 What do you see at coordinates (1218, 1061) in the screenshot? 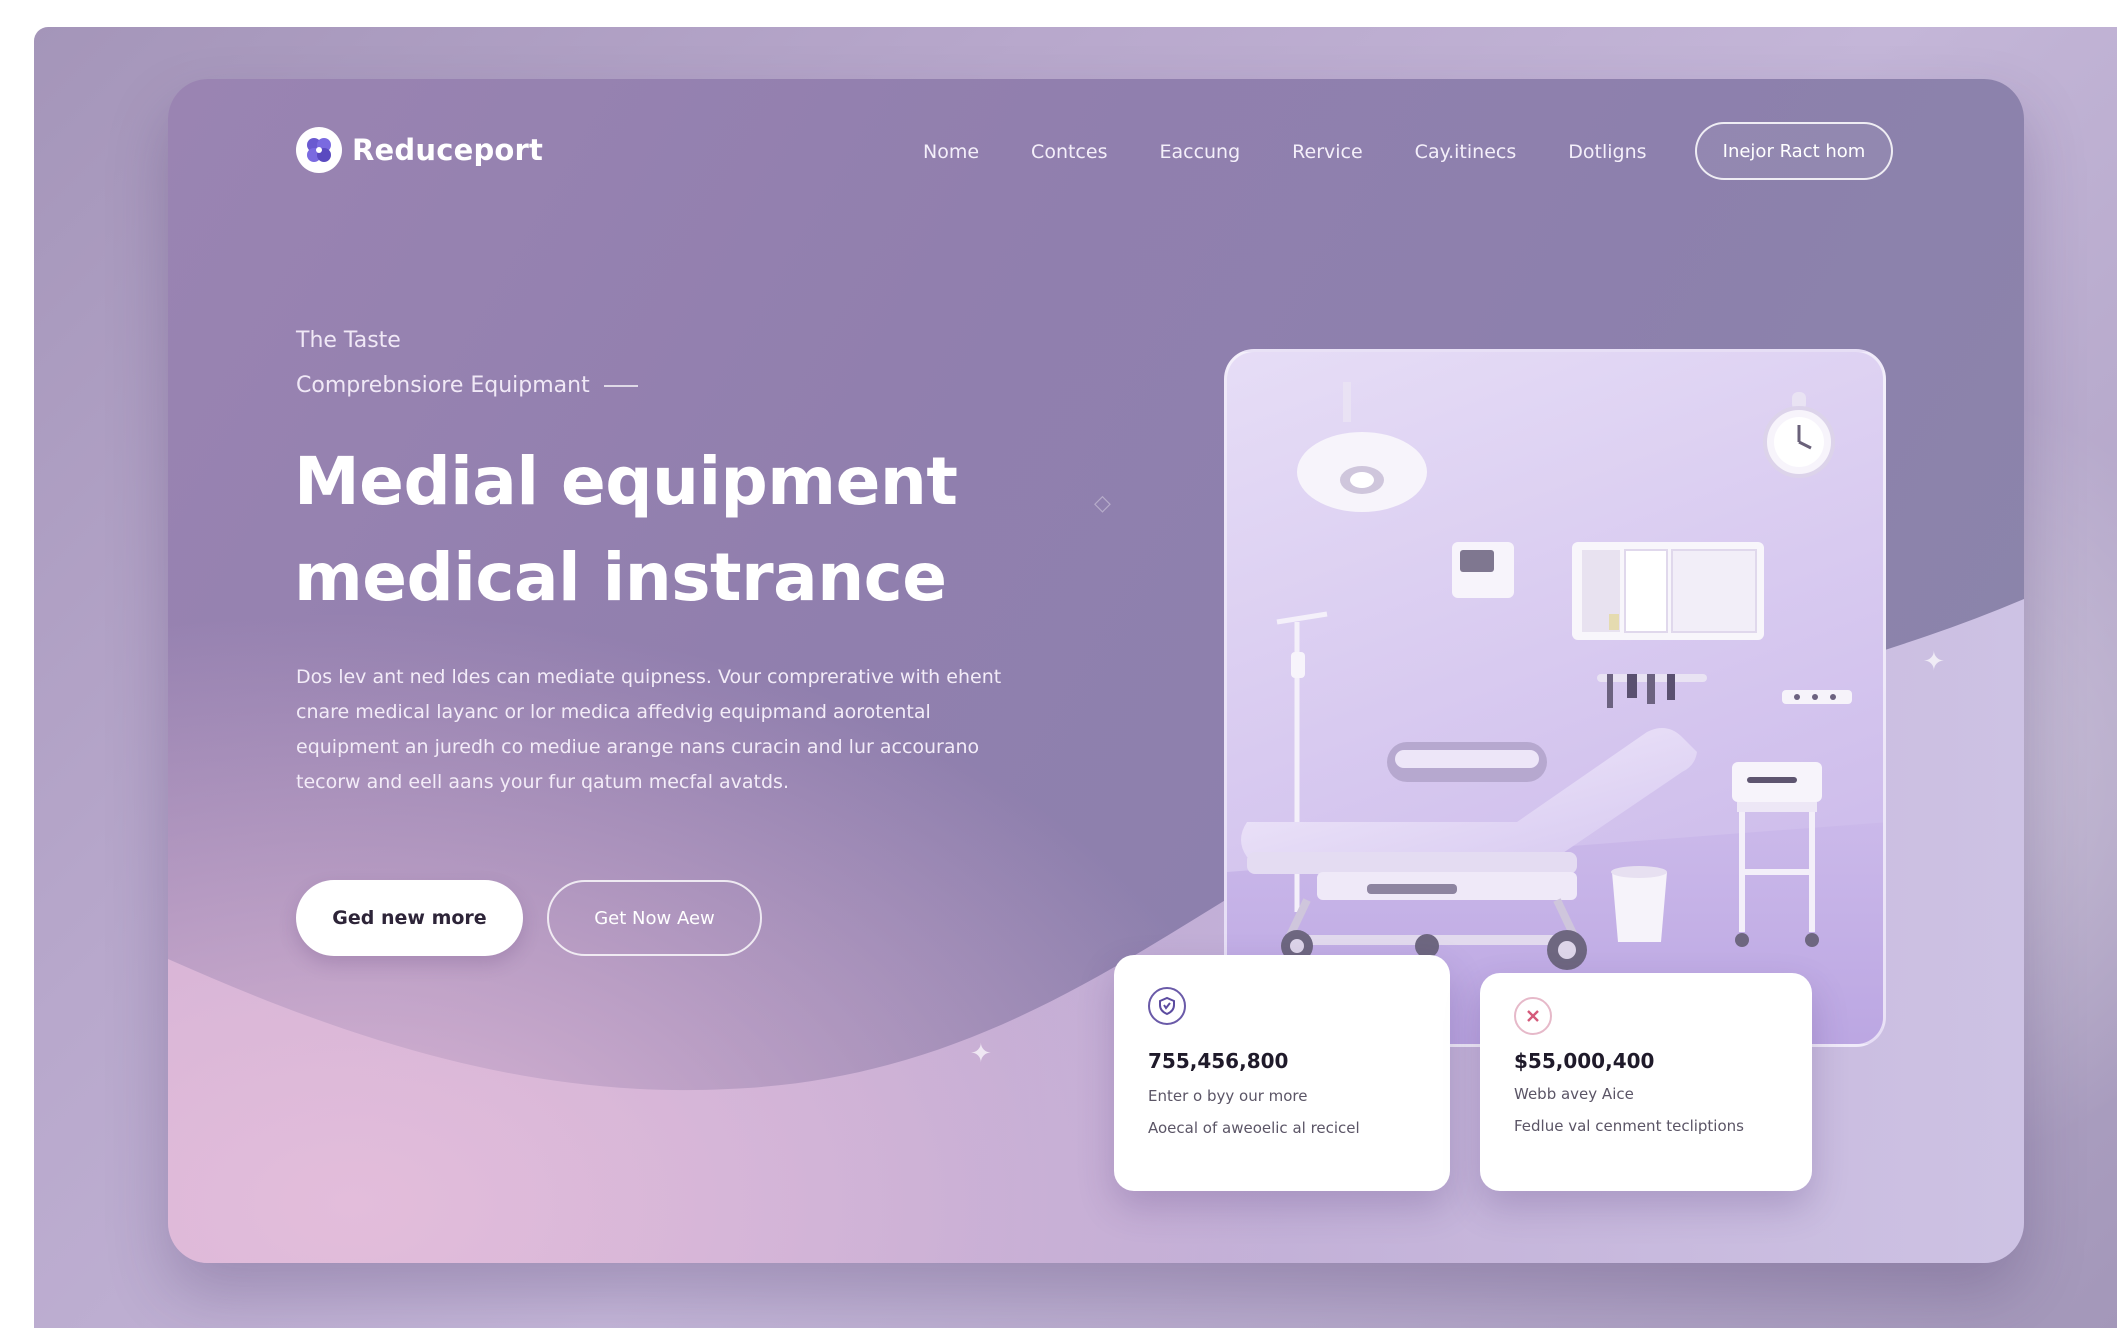
I see `stat-value: 755,456,800` at bounding box center [1218, 1061].